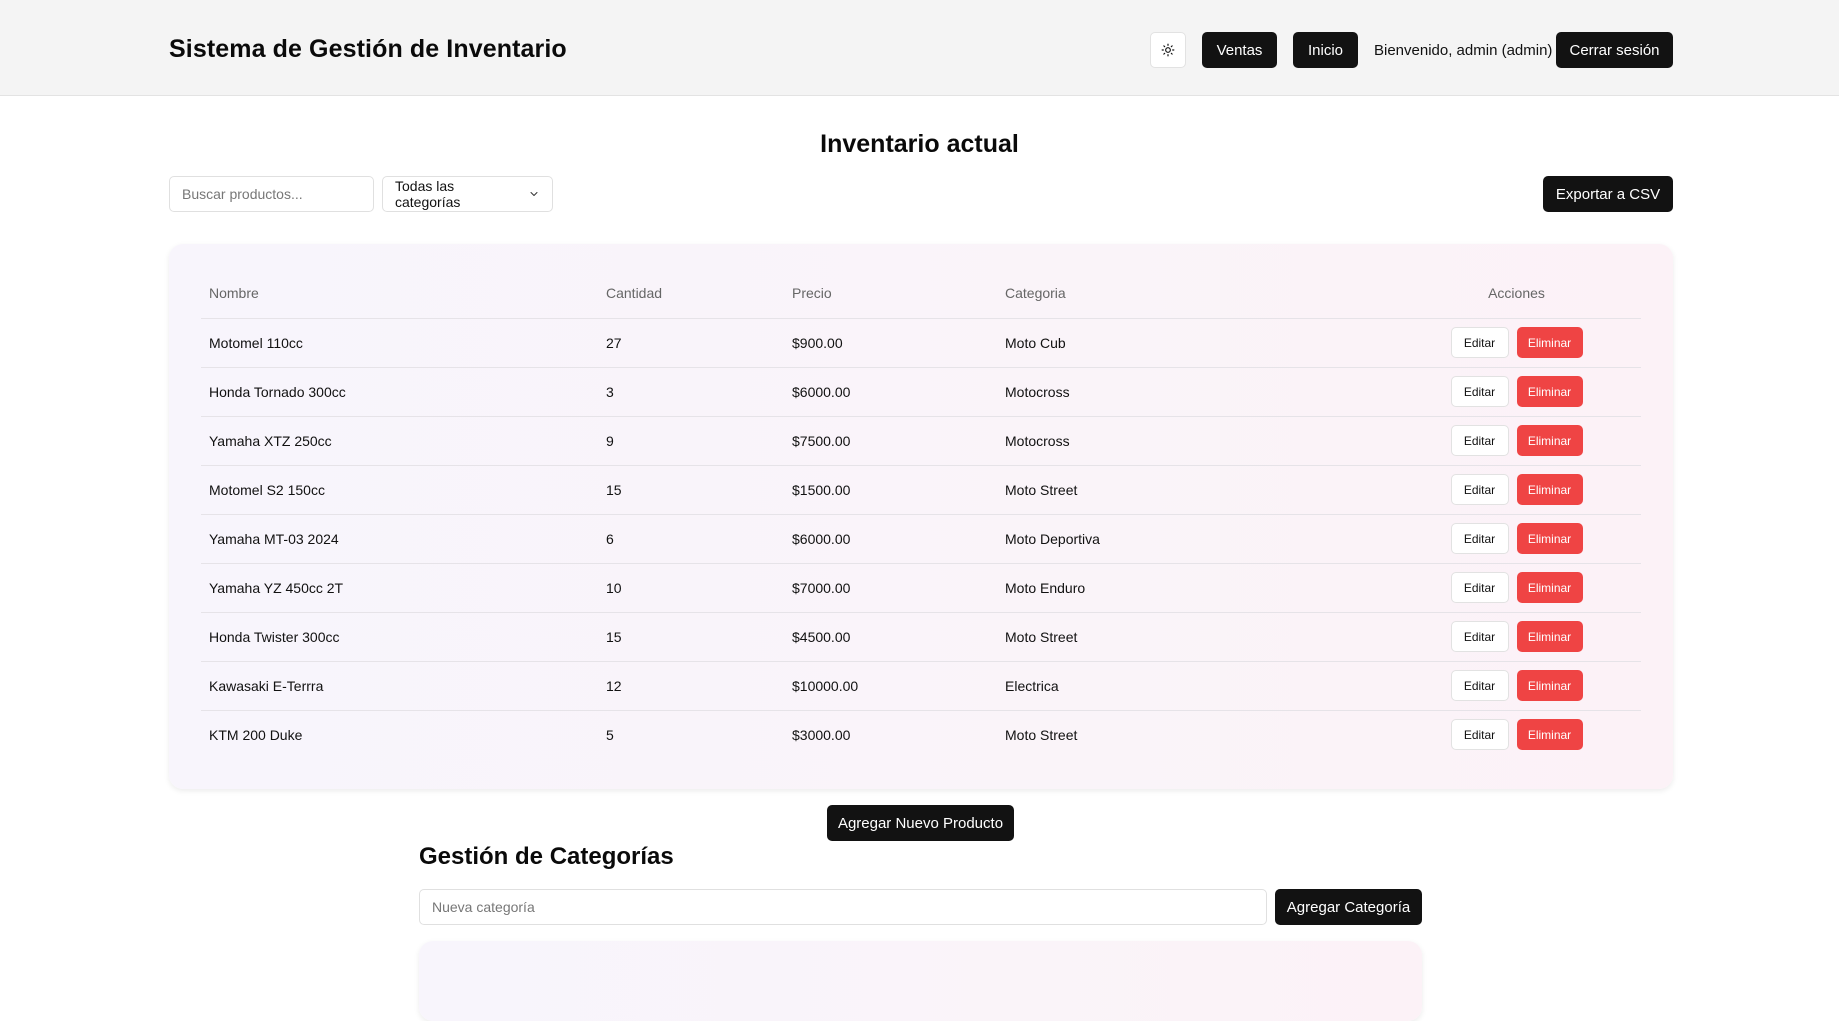 The image size is (1839, 1021). Describe the element at coordinates (890, 686) in the screenshot. I see `cell-precio: $10000.00` at that location.